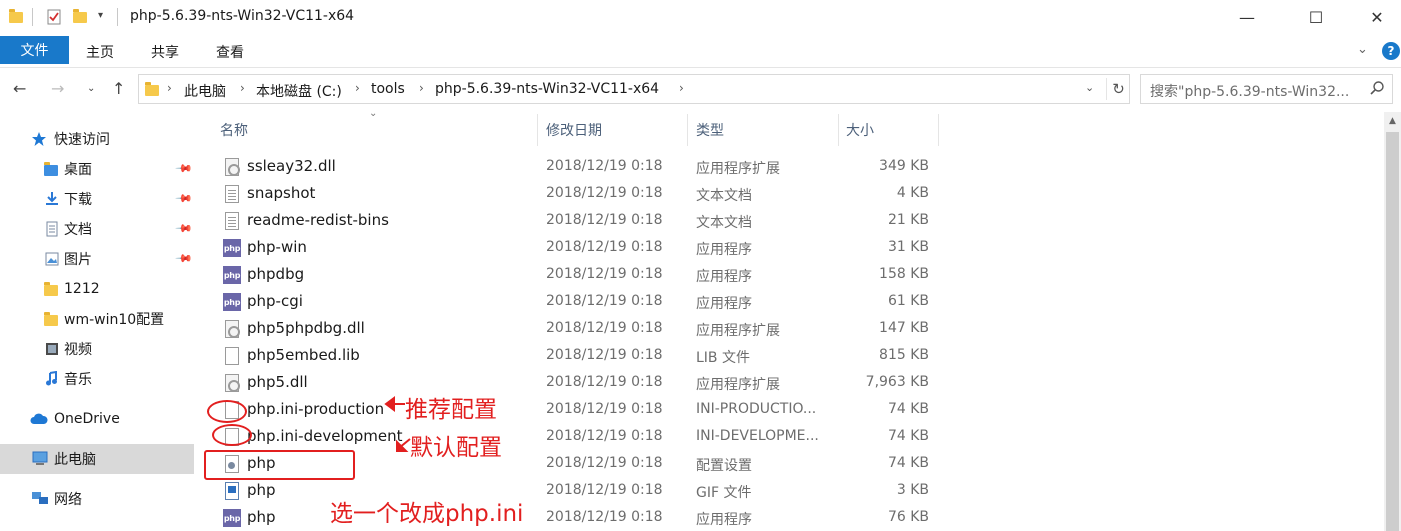 The width and height of the screenshot is (1401, 531). Describe the element at coordinates (97, 459) in the screenshot. I see `sidebar-item-this-pc: 此电脑` at that location.